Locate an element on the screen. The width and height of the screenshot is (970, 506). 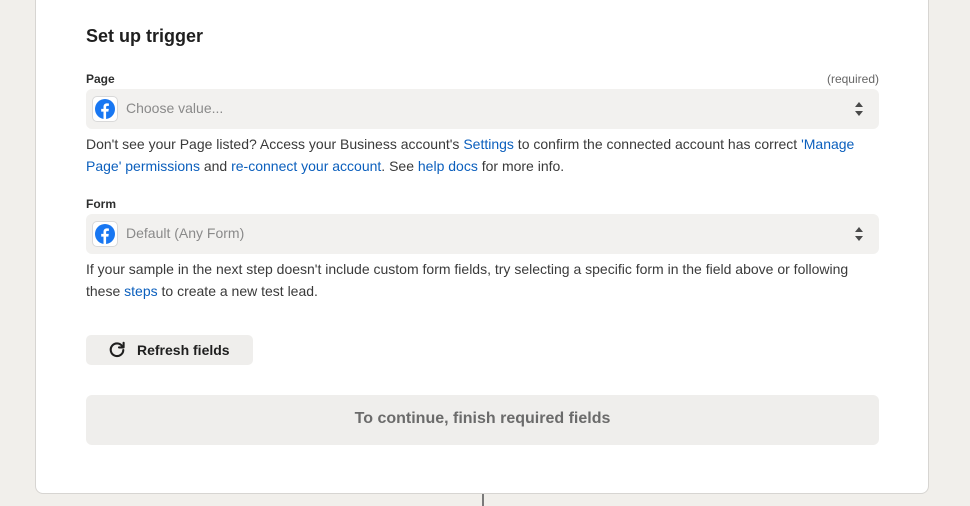
help-docs-link: help docs is located at coordinates (448, 166).